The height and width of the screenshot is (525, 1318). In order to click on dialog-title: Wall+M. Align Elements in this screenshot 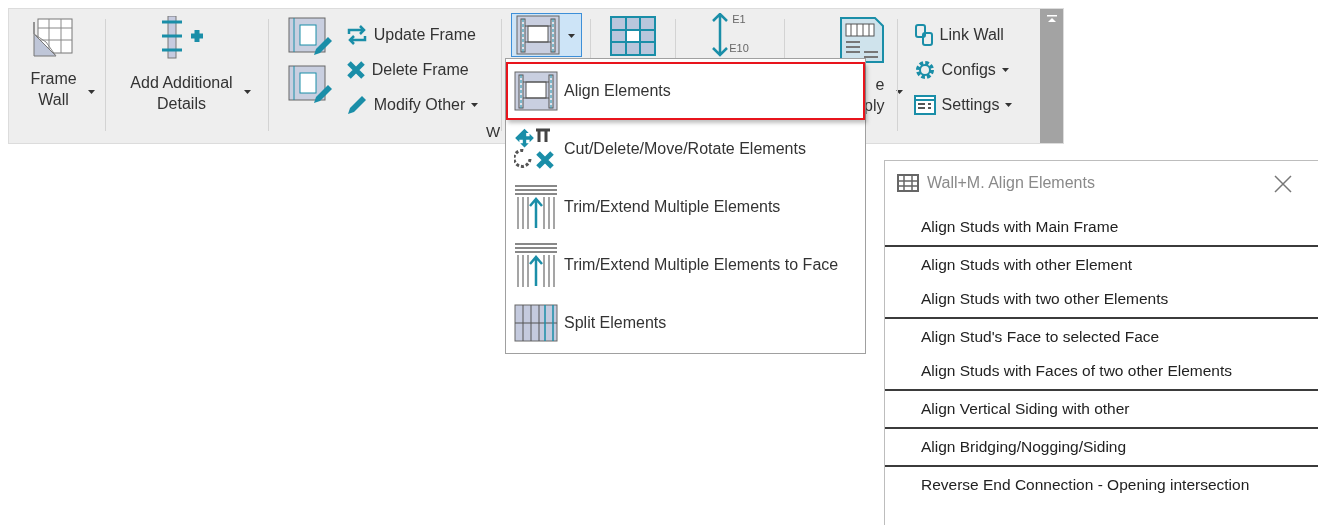, I will do `click(1011, 183)`.